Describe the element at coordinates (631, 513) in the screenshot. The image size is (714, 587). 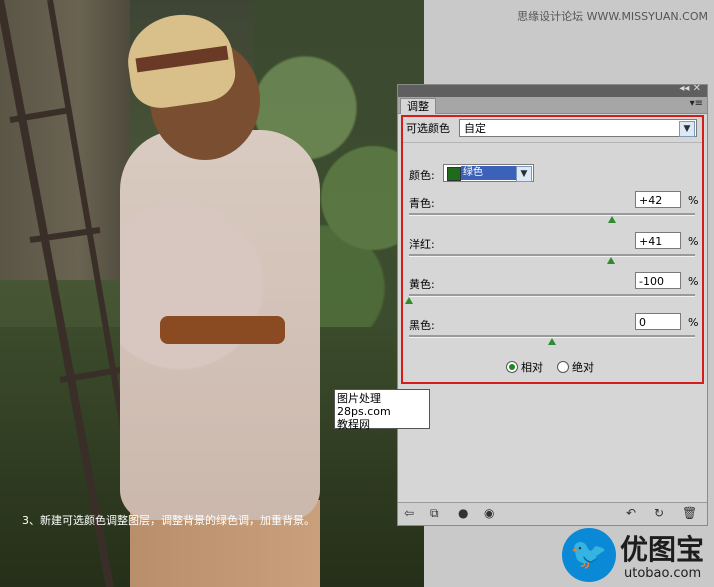
I see `previous-state-icon: ↶` at that location.